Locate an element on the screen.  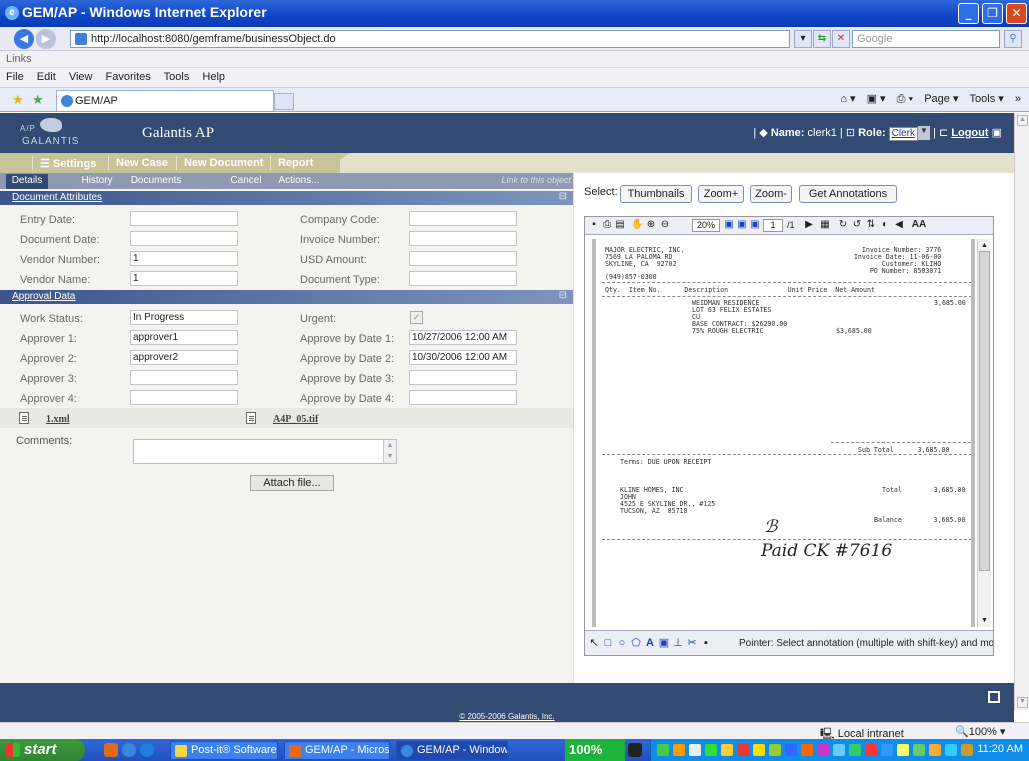
nav-report: Report is located at coordinates (295, 163).